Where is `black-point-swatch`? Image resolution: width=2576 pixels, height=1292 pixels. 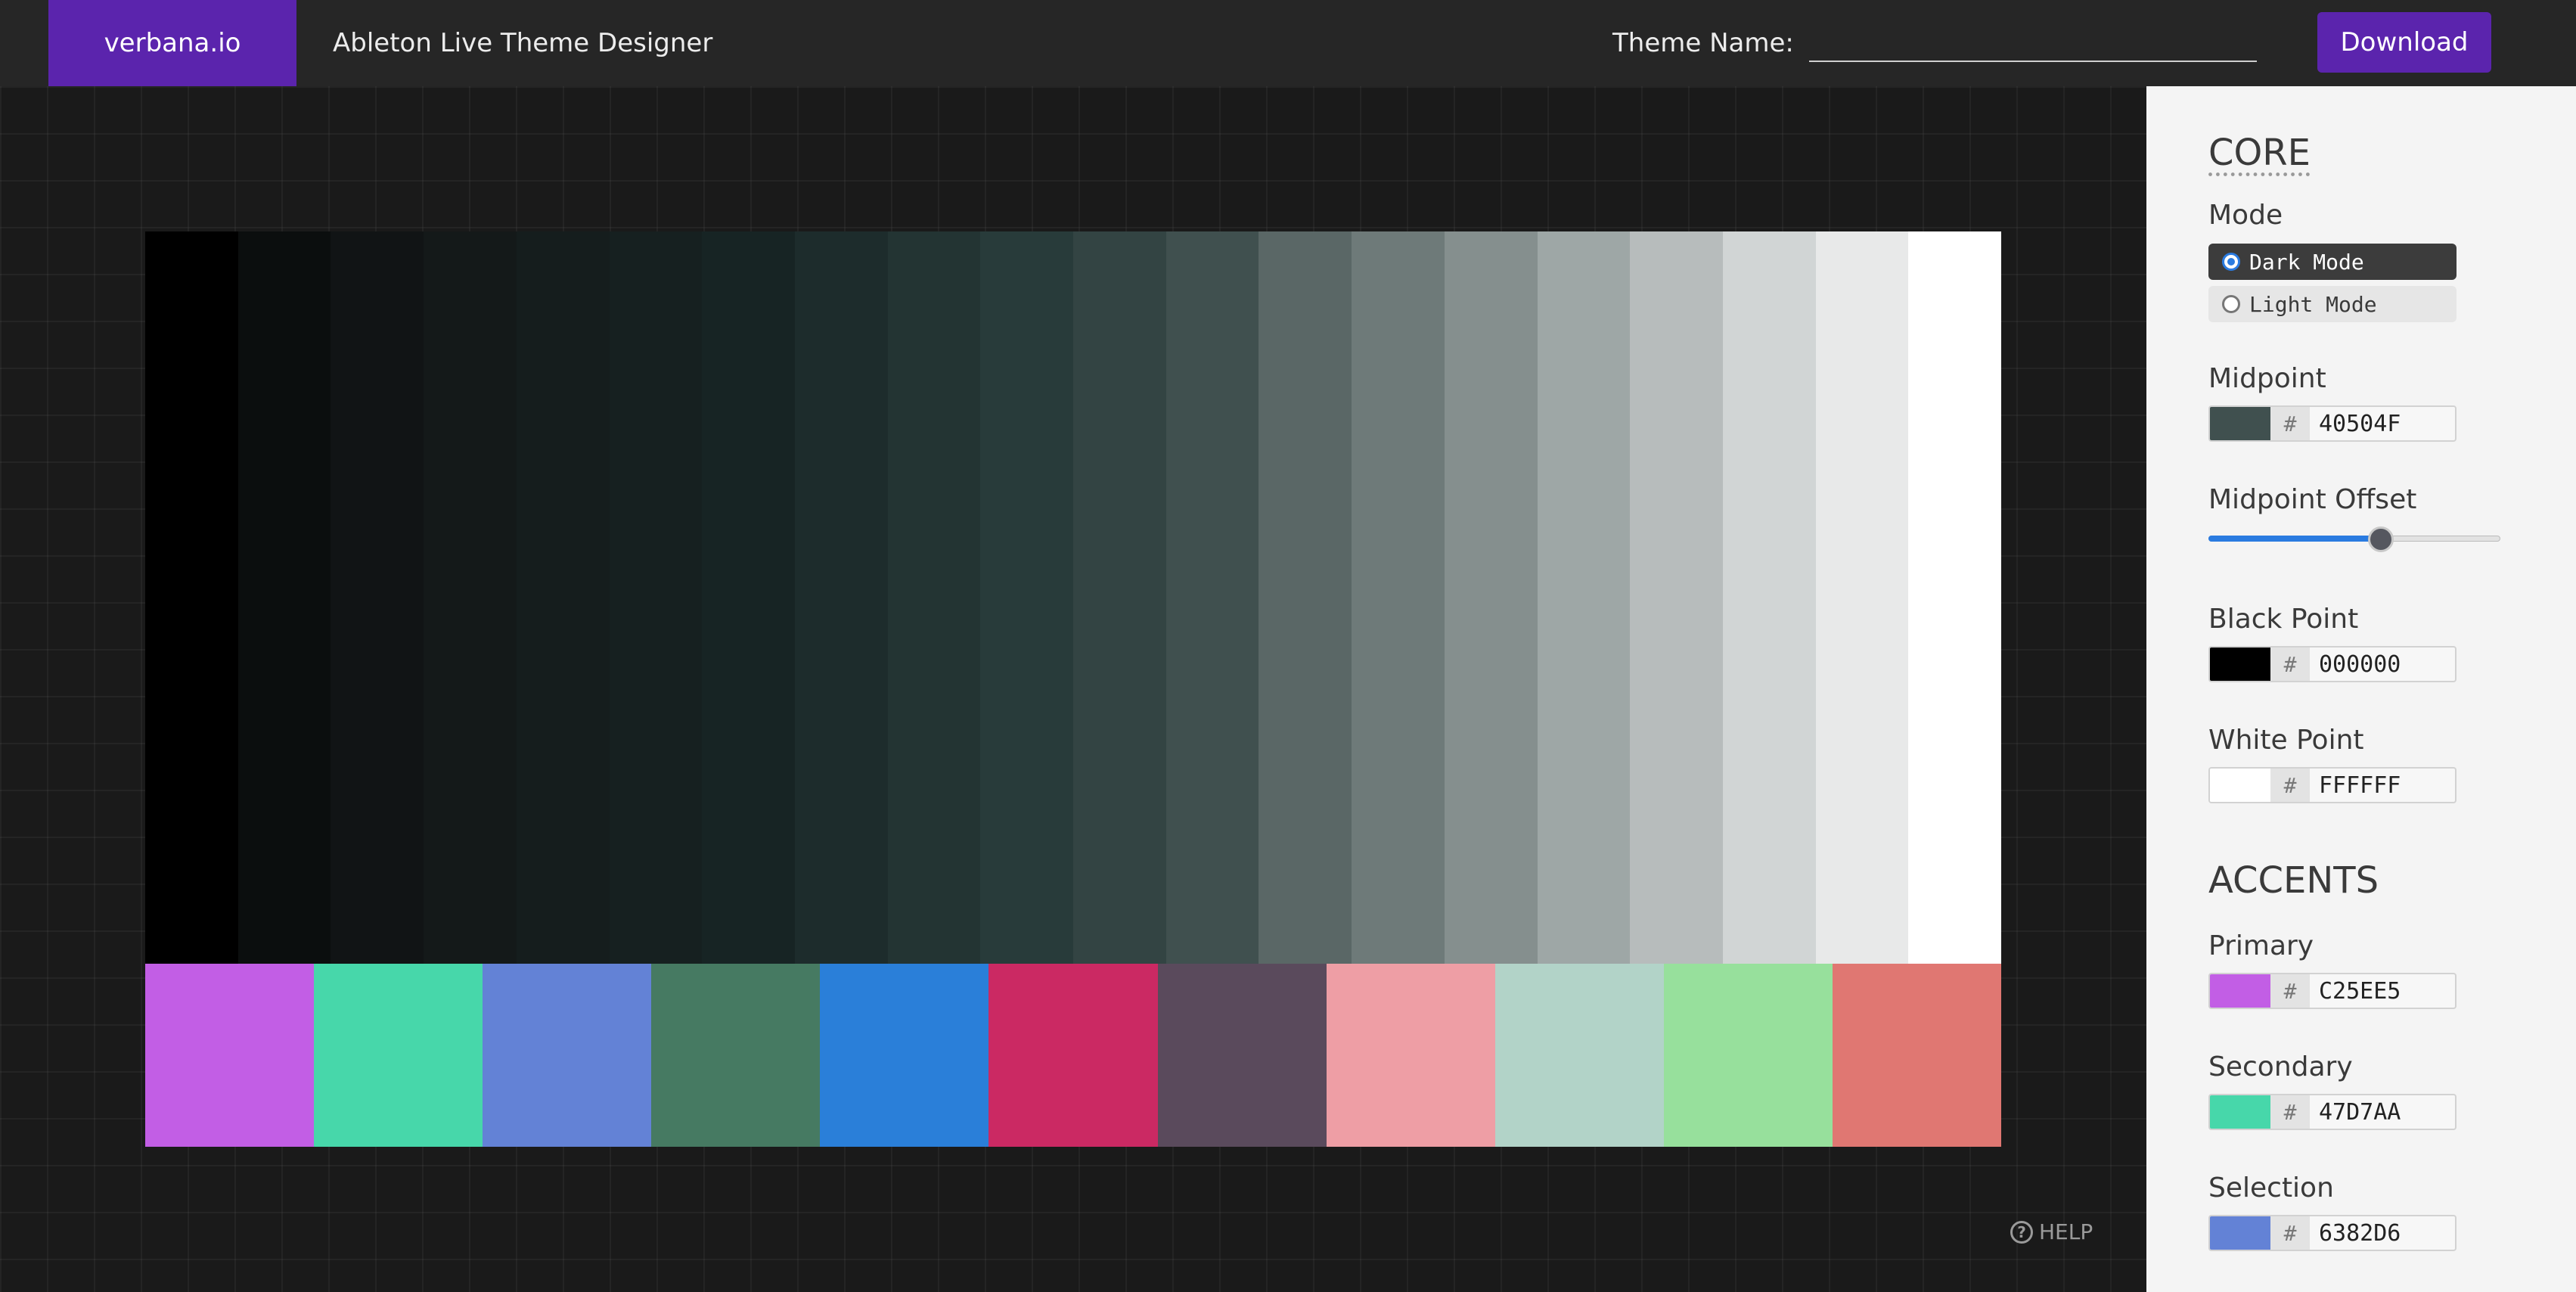 black-point-swatch is located at coordinates (2240, 664).